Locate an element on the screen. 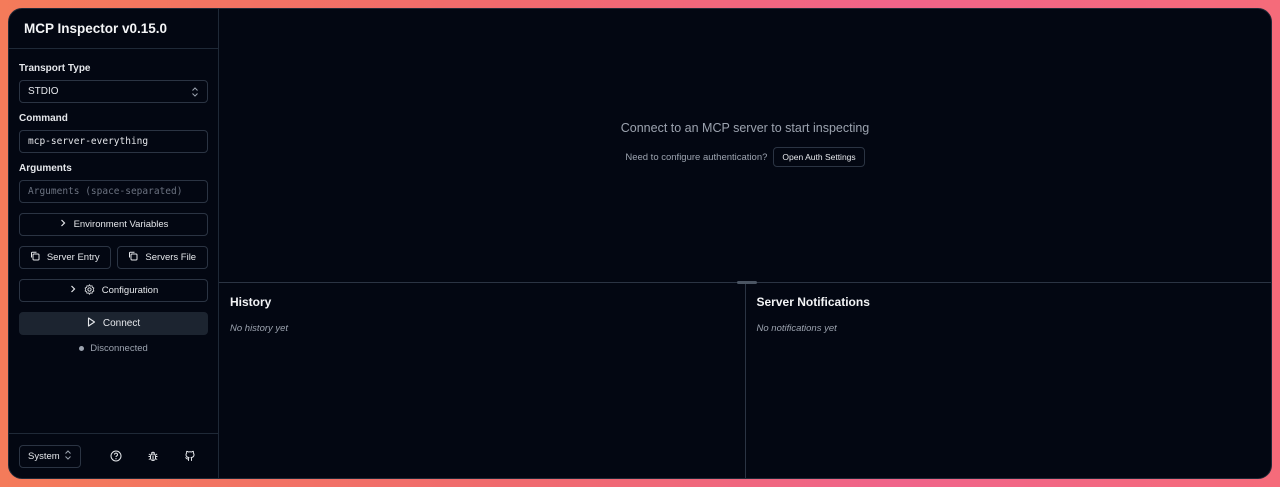 Image resolution: width=1280 pixels, height=487 pixels. app-title: MCP Inspector v0.15.0 is located at coordinates (113, 29).